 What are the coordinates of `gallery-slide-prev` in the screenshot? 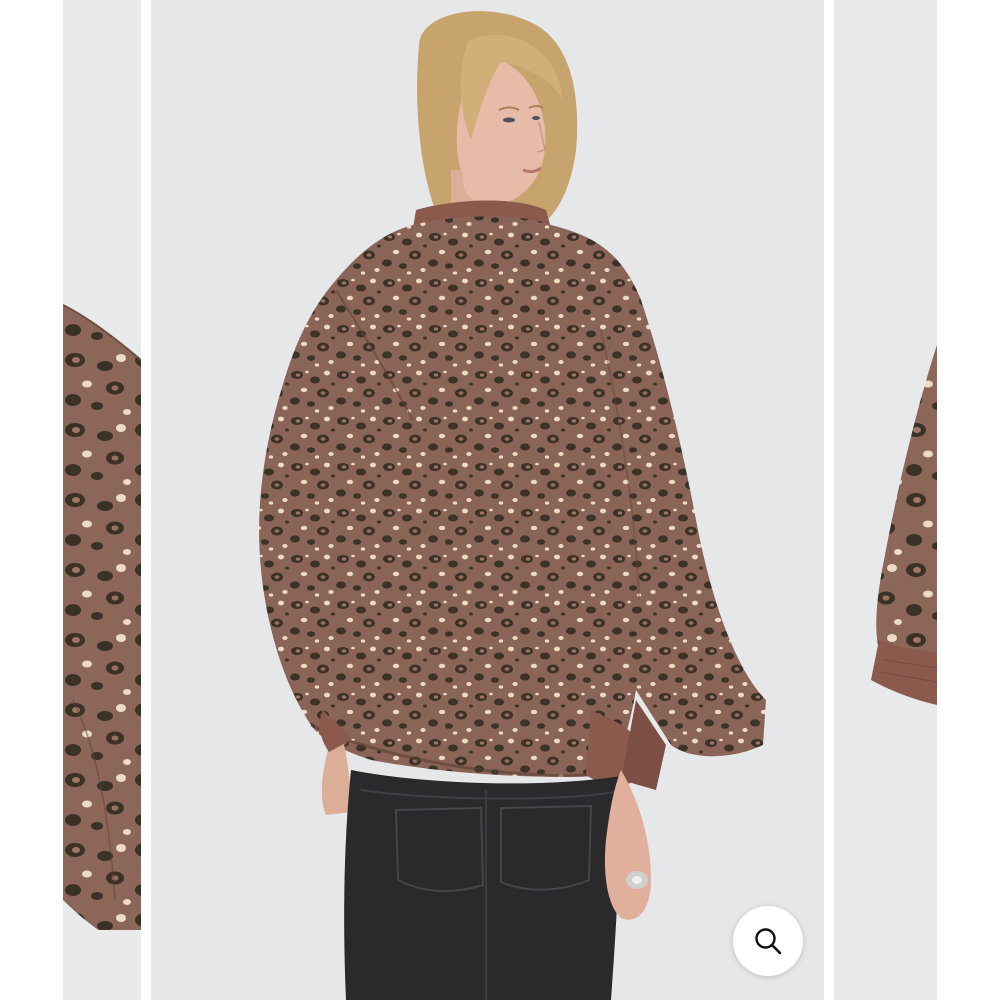 It's located at (102, 500).